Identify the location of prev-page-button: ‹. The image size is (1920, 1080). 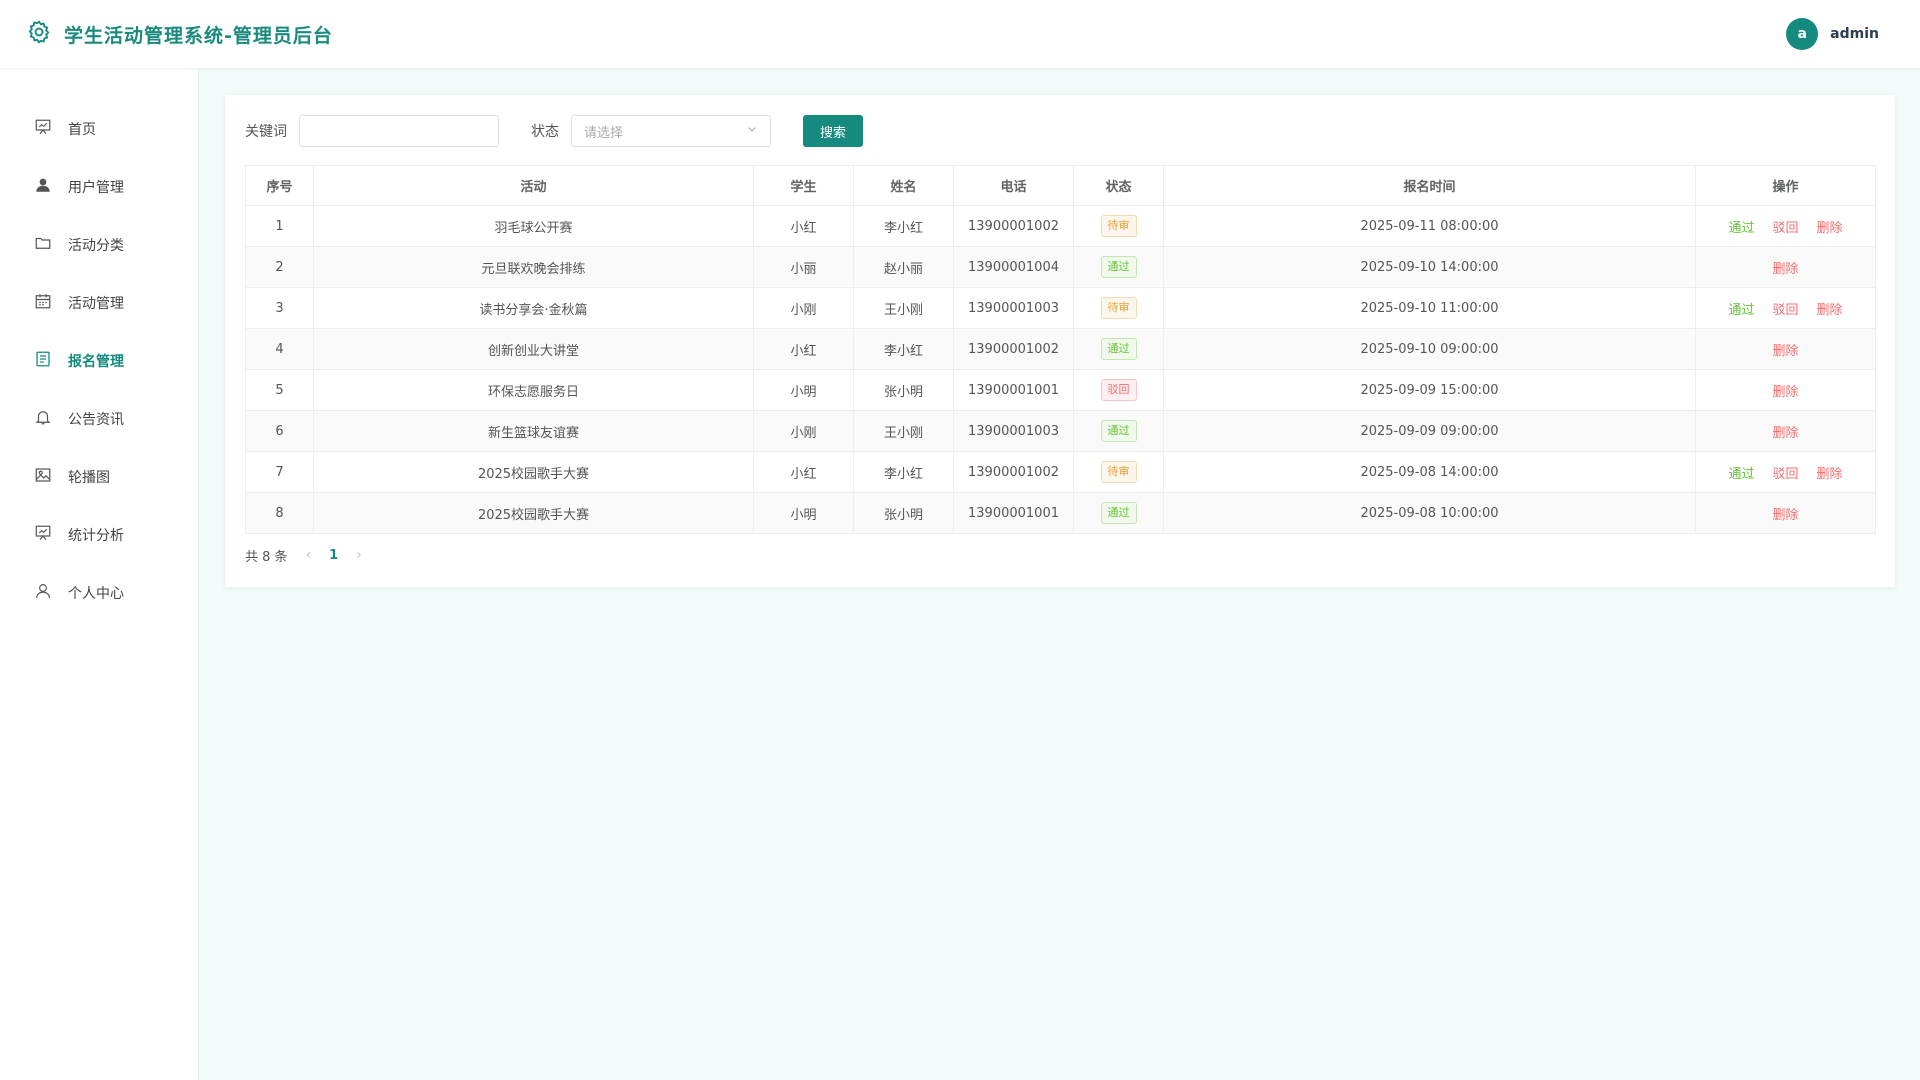
(309, 555).